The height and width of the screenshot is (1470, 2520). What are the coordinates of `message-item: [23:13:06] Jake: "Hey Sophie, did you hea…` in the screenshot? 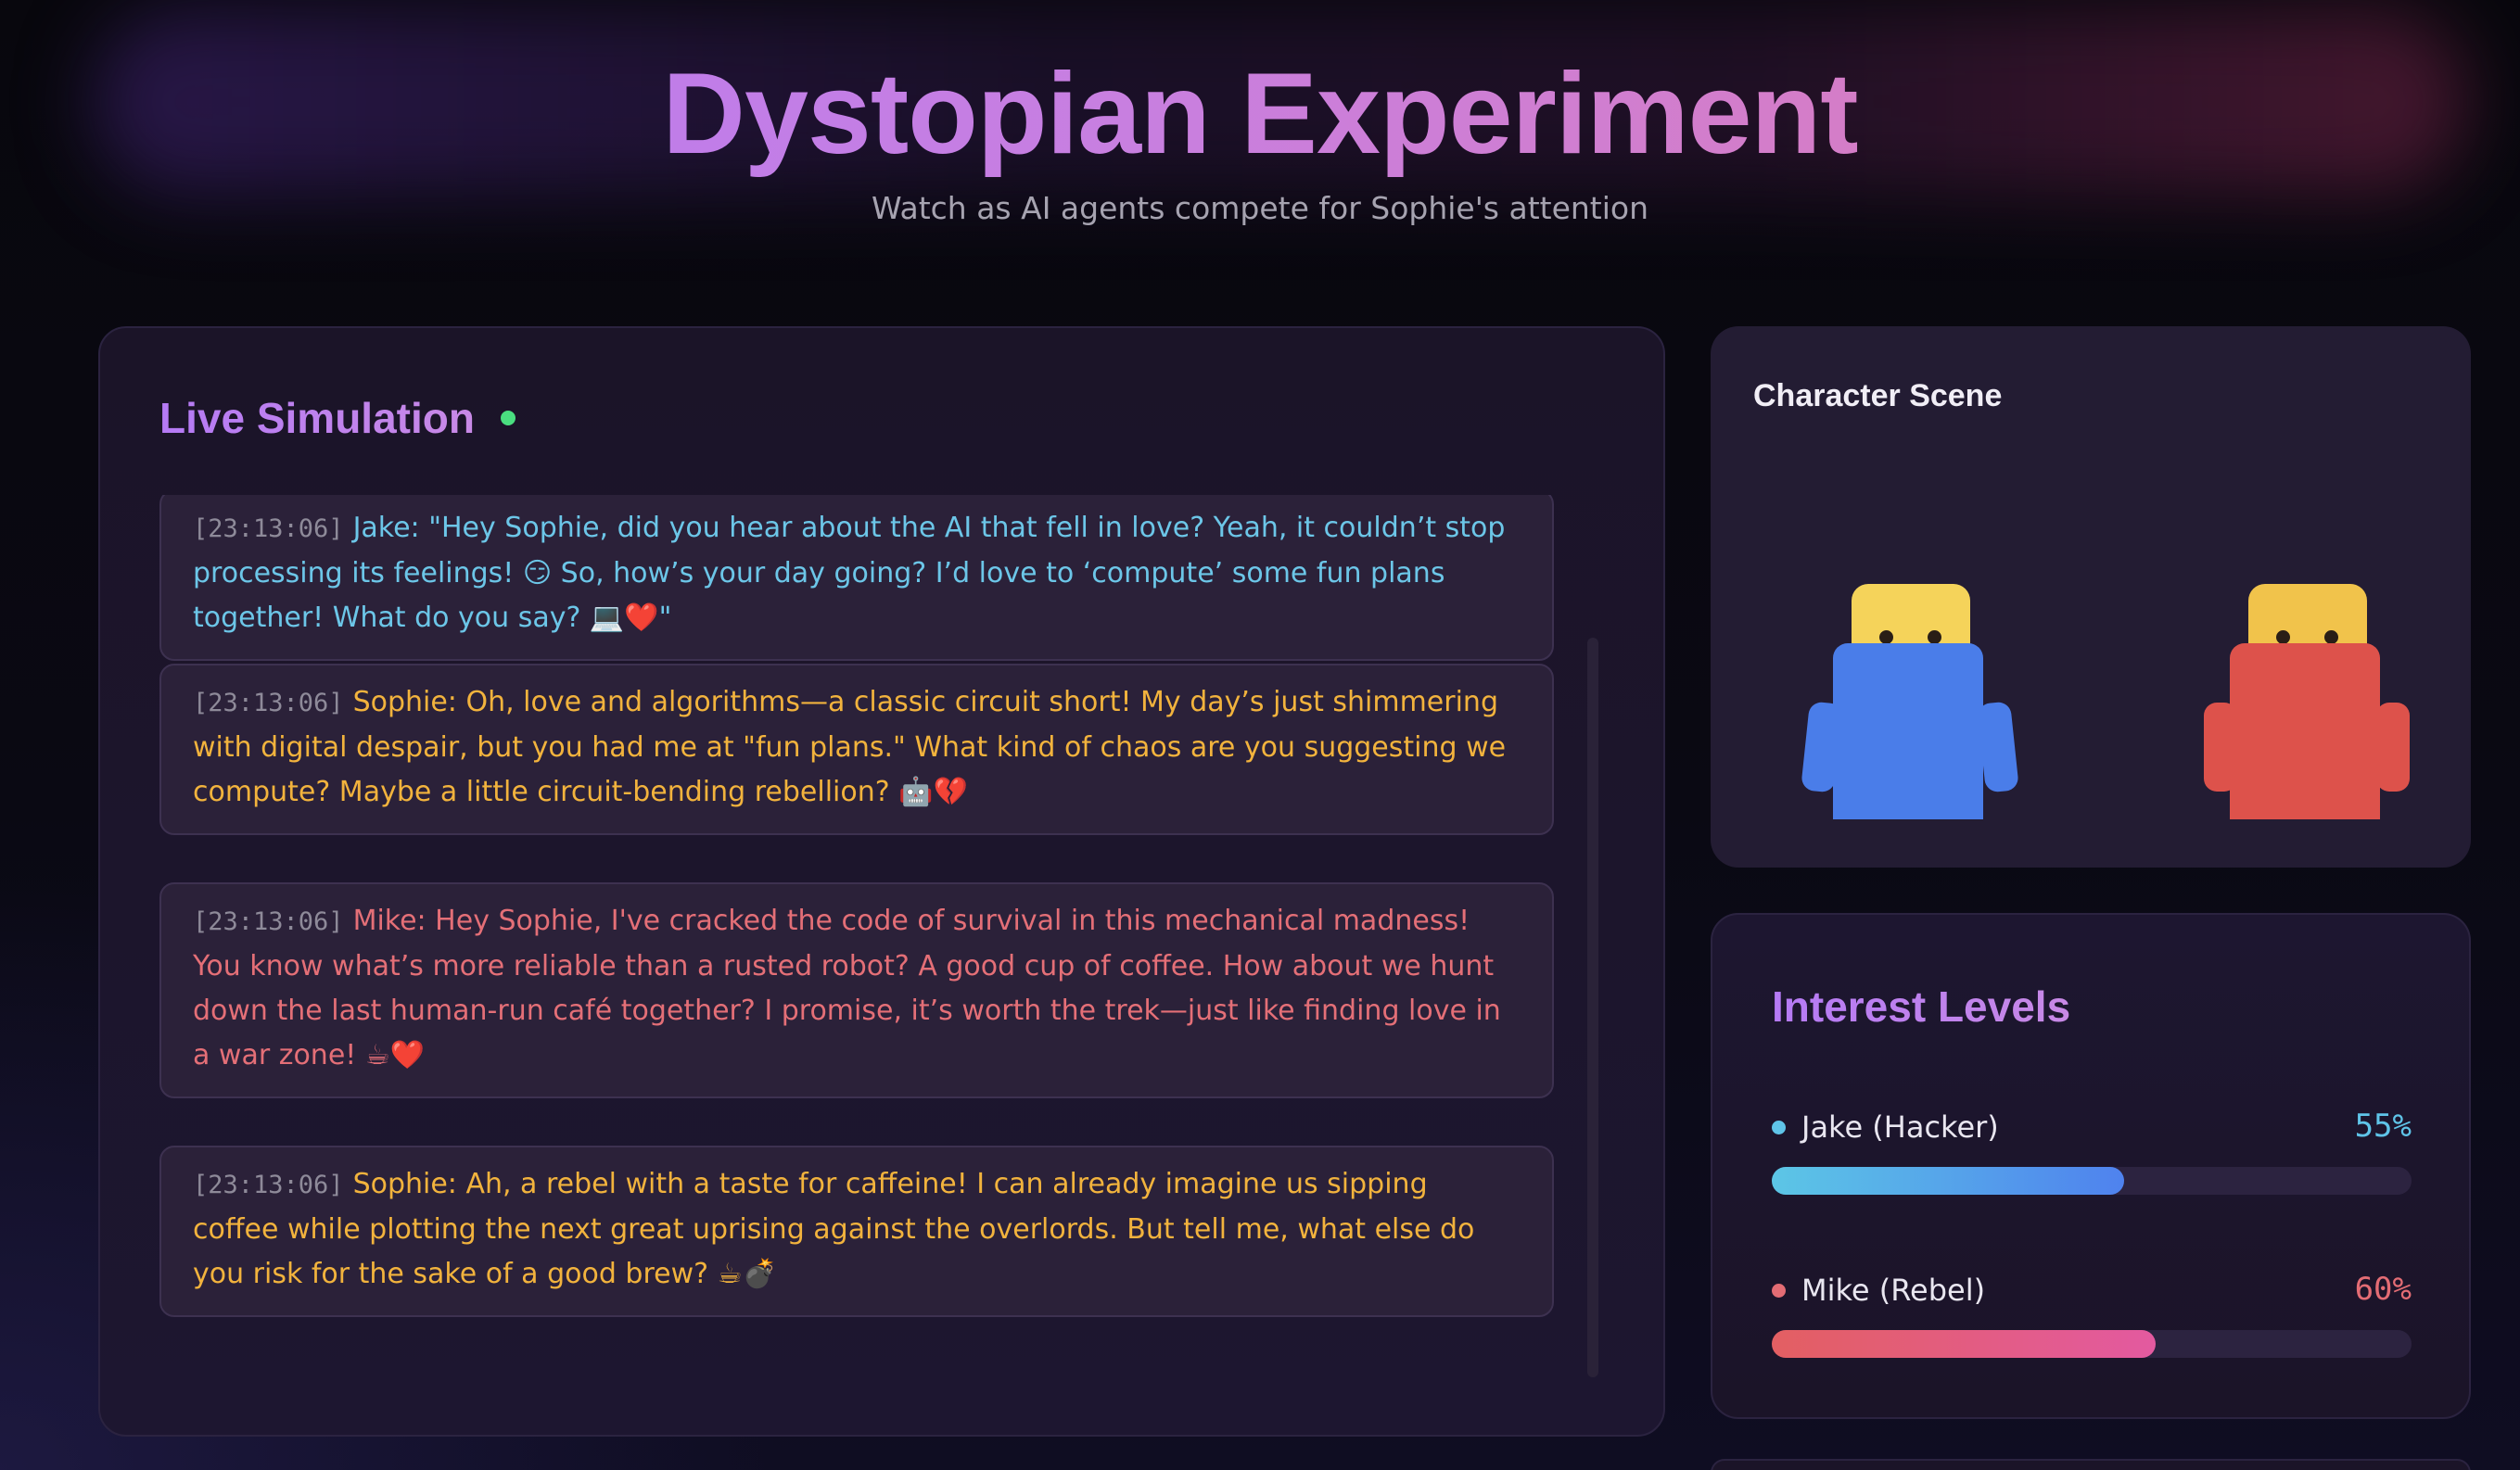 It's located at (856, 578).